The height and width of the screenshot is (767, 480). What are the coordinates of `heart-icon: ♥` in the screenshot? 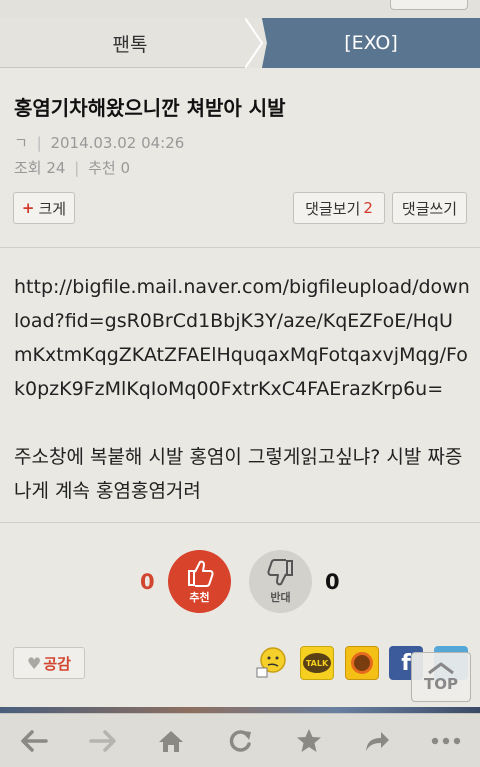 It's located at (34, 663).